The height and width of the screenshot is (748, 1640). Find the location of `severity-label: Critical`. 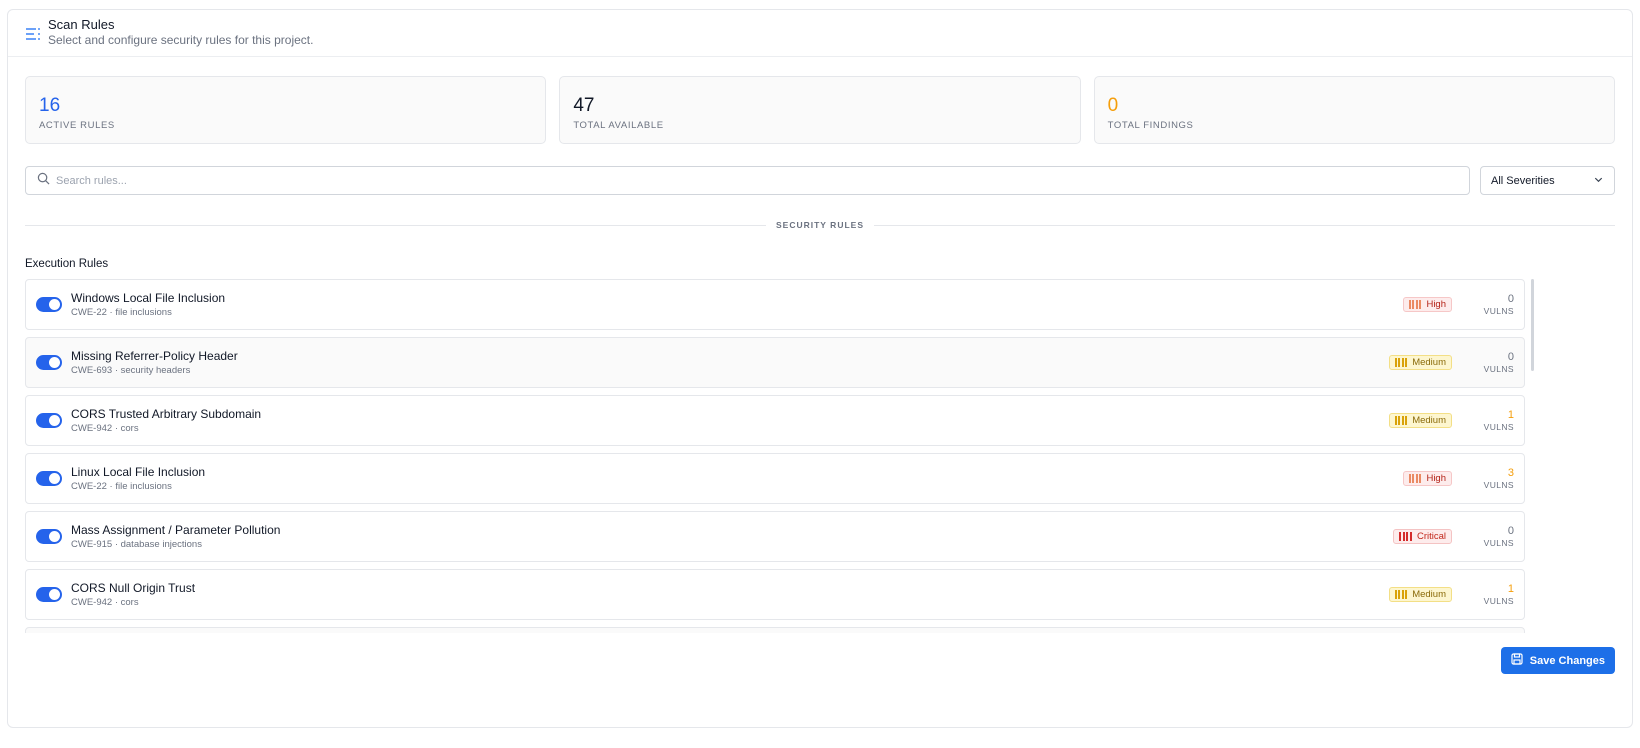

severity-label: Critical is located at coordinates (1431, 536).